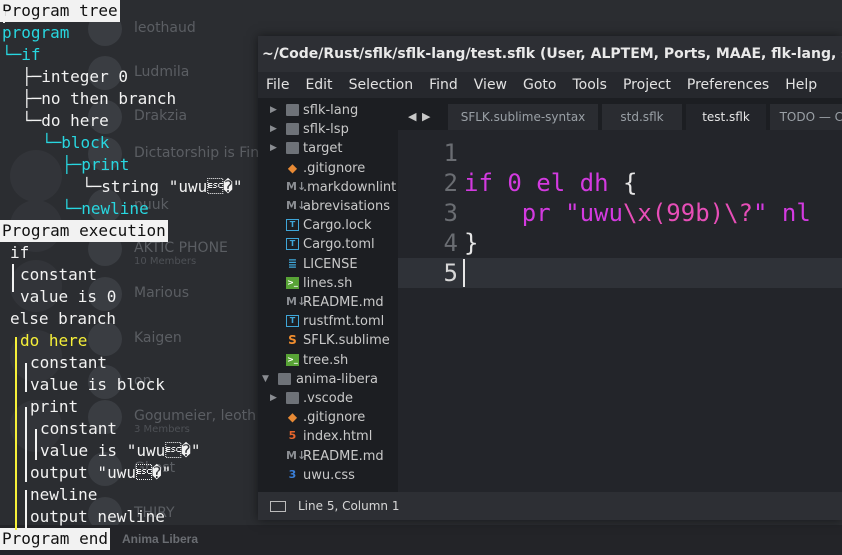 The width and height of the screenshot is (842, 555). I want to click on menu-view: View, so click(490, 85).